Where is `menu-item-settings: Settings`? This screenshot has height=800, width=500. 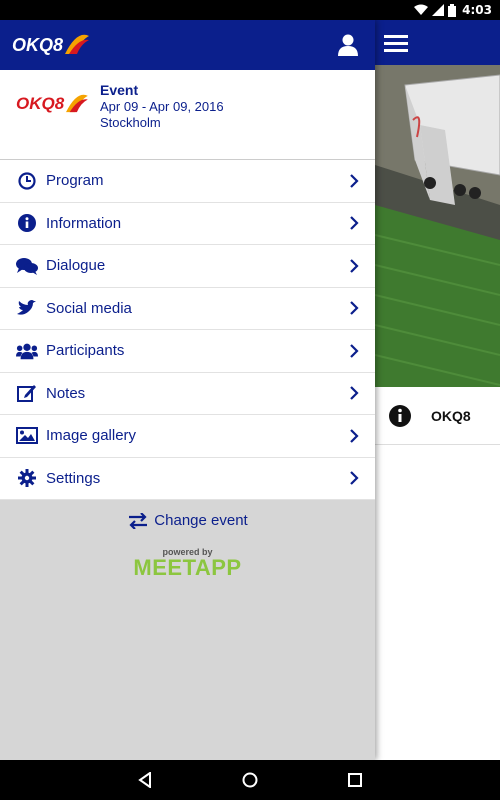 menu-item-settings: Settings is located at coordinates (187, 479).